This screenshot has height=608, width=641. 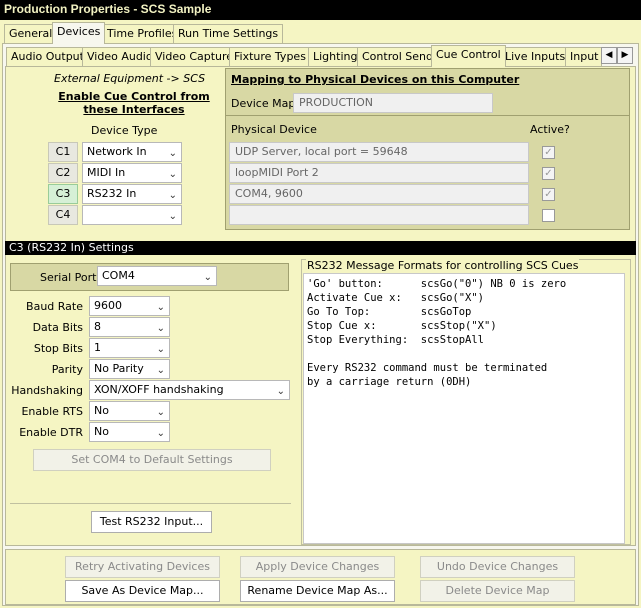 What do you see at coordinates (63, 173) in the screenshot?
I see `device-code-c2: C2` at bounding box center [63, 173].